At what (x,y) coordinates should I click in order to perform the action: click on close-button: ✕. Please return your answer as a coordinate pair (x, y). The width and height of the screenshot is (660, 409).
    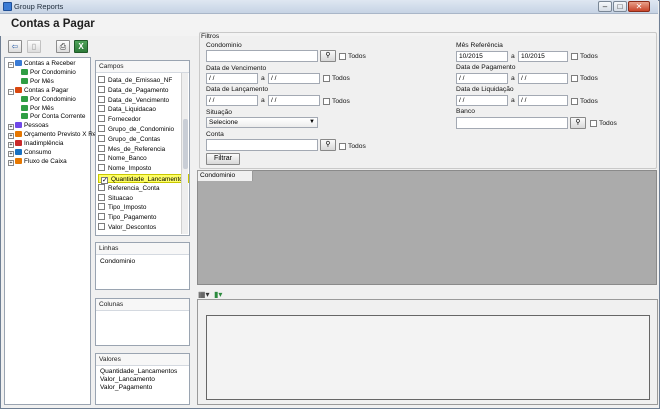
    Looking at the image, I should click on (639, 6).